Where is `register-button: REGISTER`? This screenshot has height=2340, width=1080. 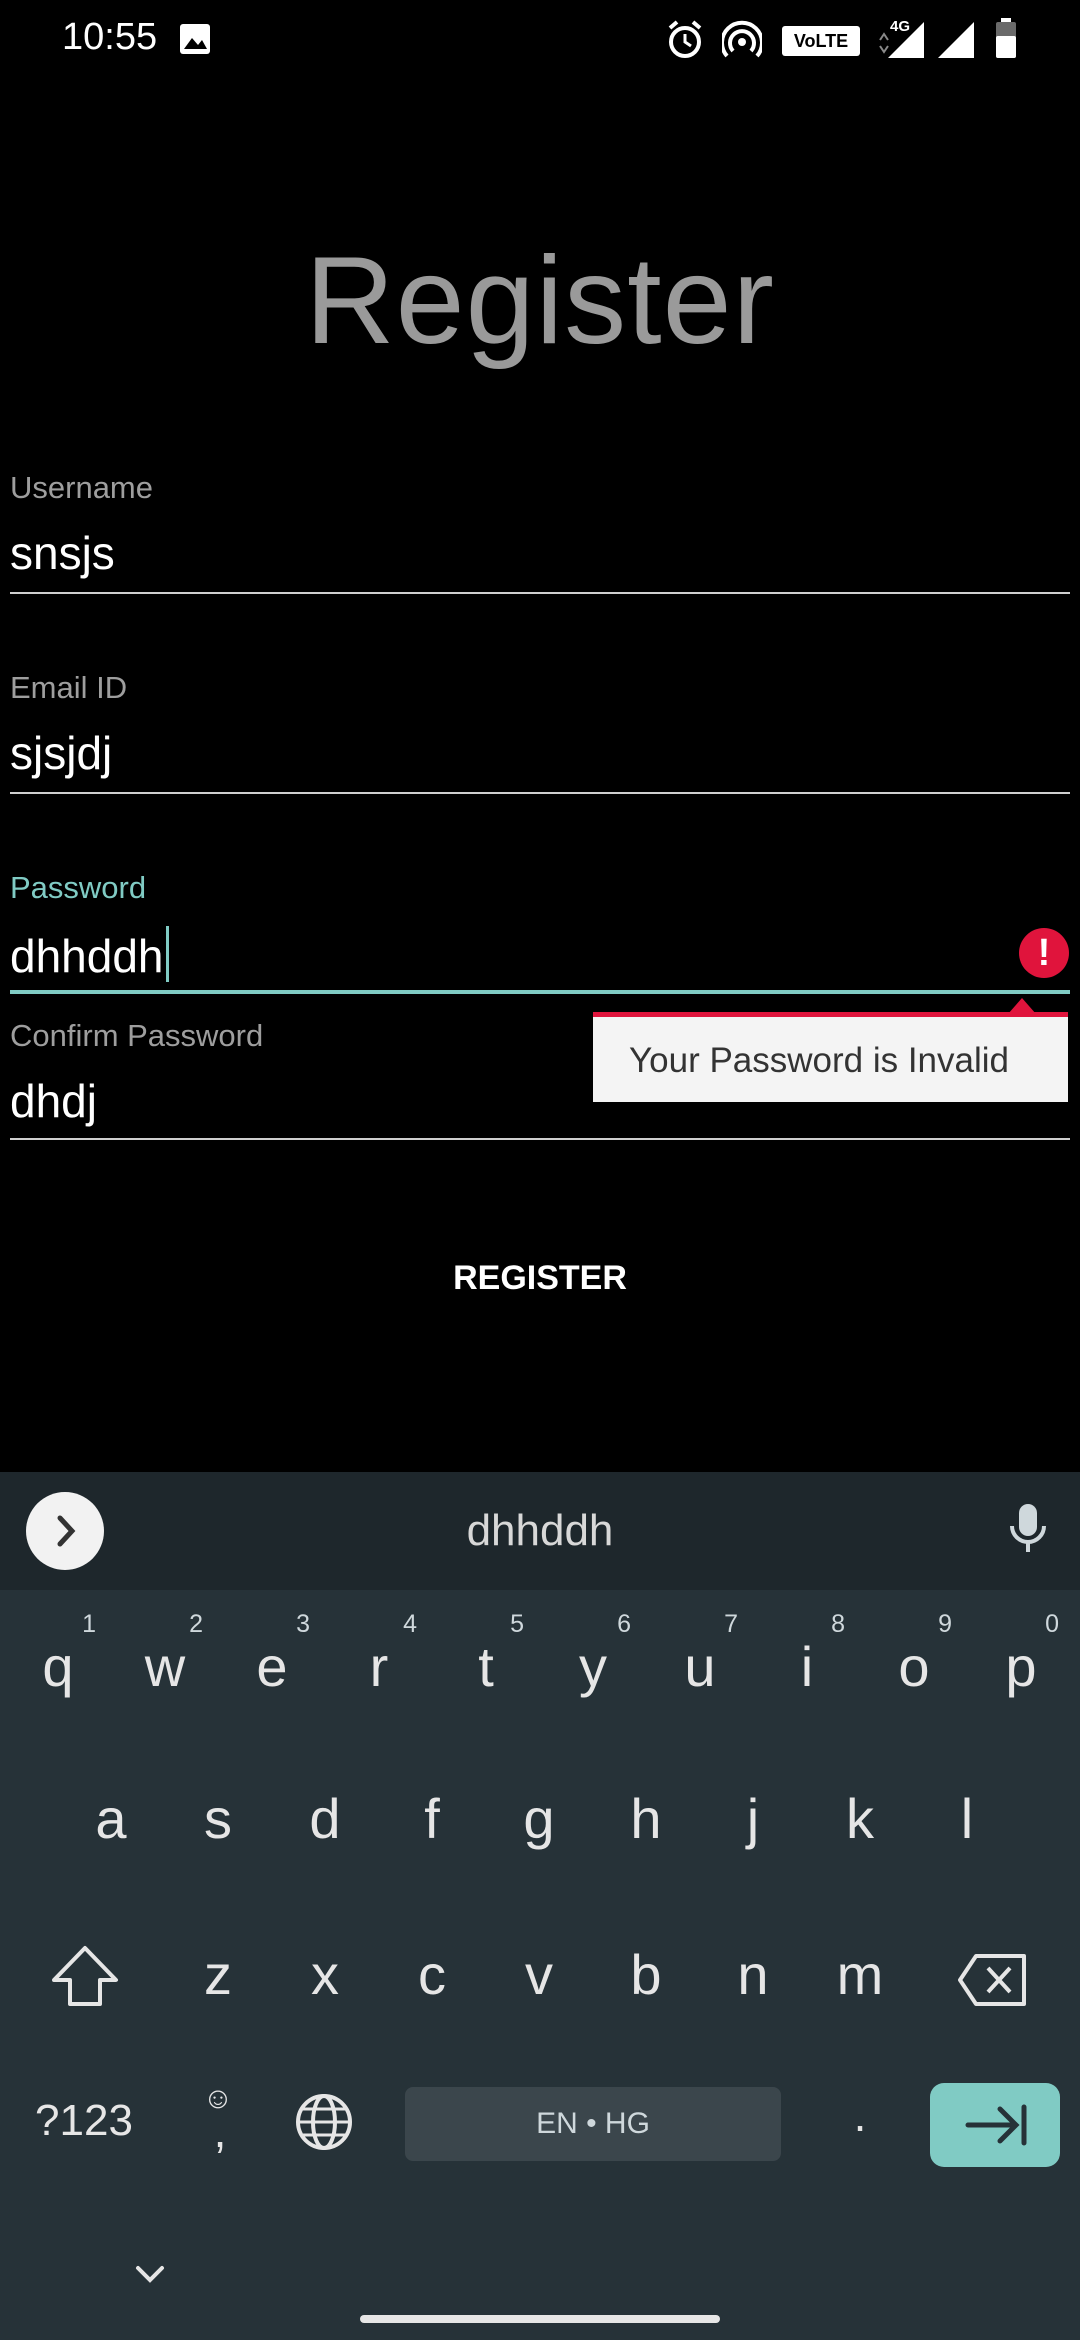 register-button: REGISTER is located at coordinates (540, 1278).